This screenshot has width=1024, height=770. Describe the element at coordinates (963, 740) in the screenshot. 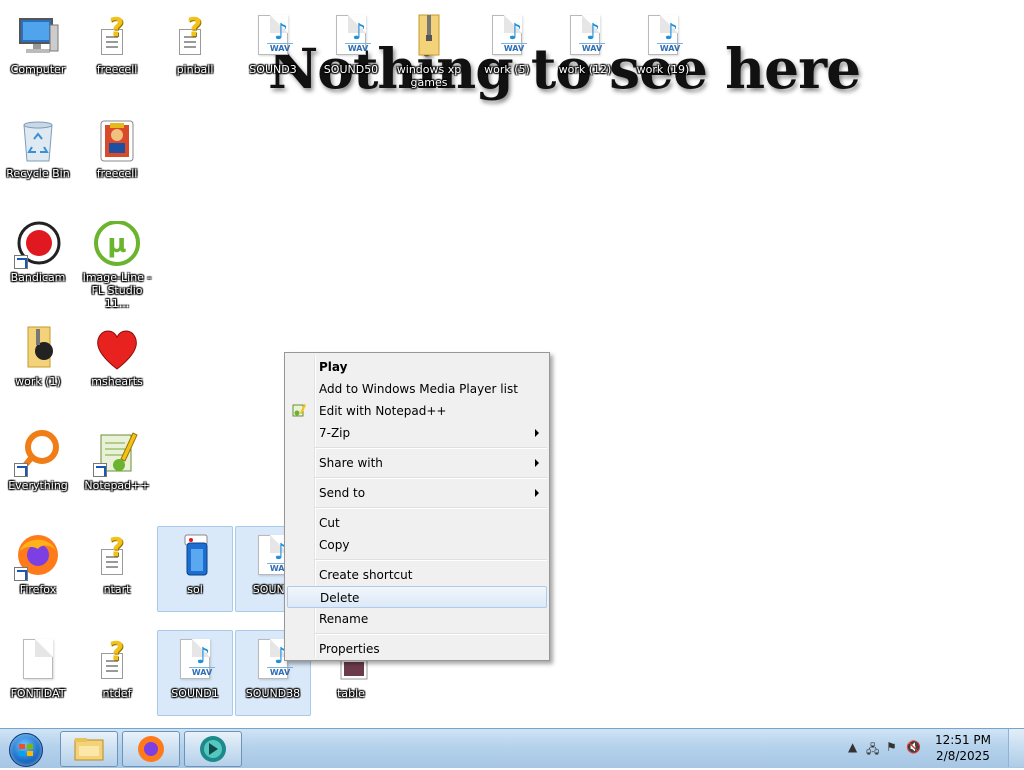

I see `clock-time: 12:51 PM` at that location.